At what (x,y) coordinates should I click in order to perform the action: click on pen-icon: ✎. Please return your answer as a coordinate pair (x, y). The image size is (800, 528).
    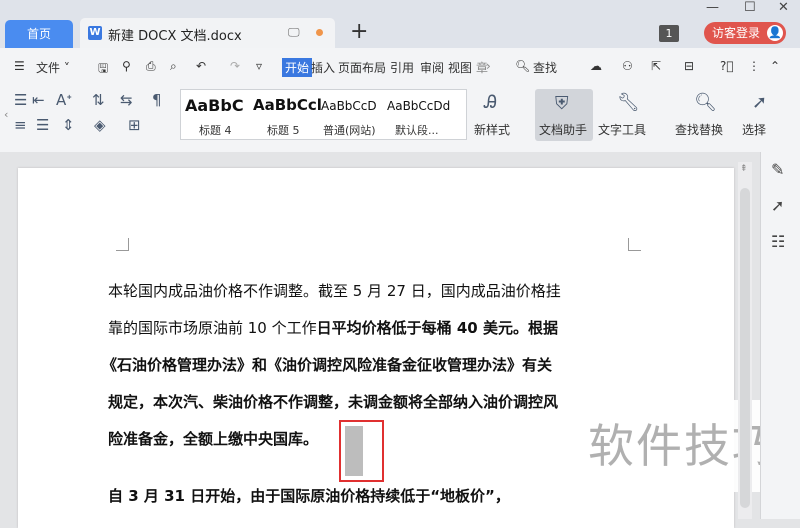
    Looking at the image, I should click on (777, 169).